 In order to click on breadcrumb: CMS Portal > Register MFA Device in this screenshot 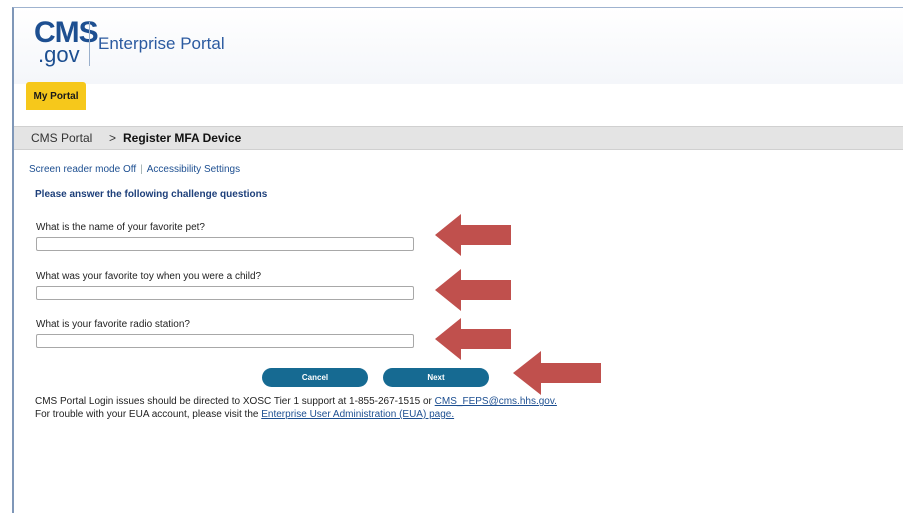, I will do `click(458, 138)`.